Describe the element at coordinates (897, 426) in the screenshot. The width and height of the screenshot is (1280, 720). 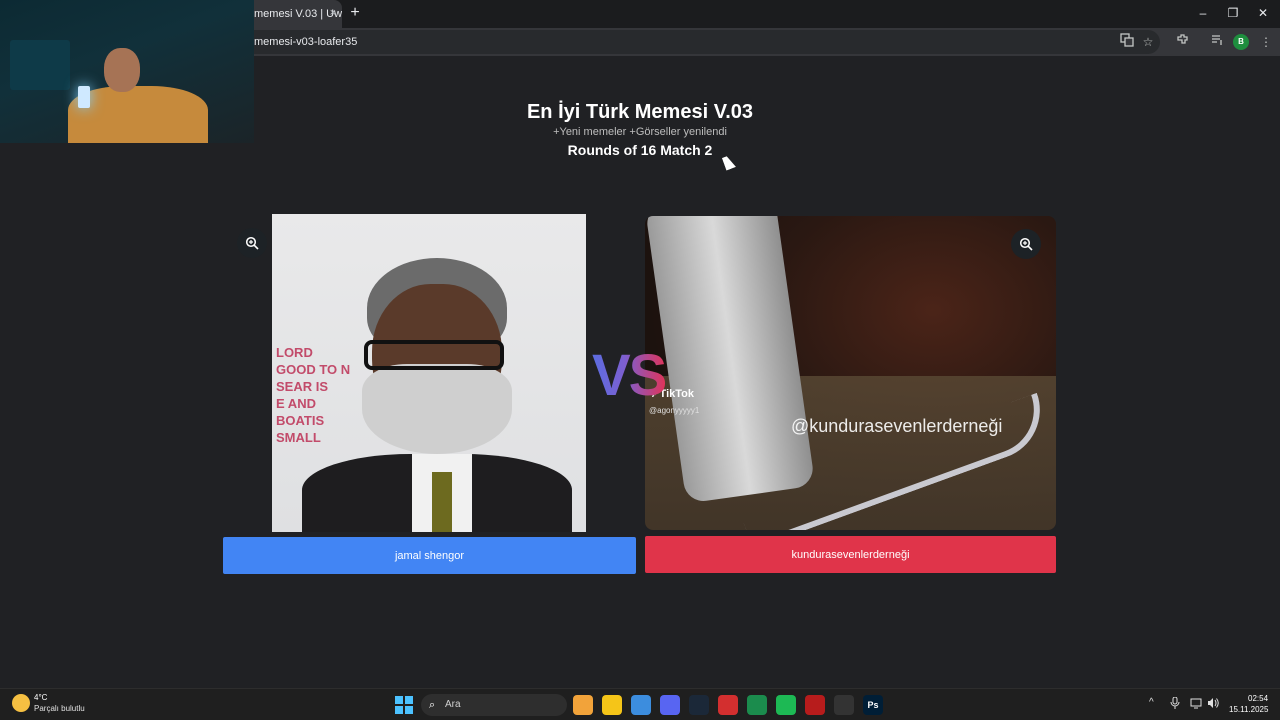
I see `image-watermark: @kundurasevenlerderneği` at that location.